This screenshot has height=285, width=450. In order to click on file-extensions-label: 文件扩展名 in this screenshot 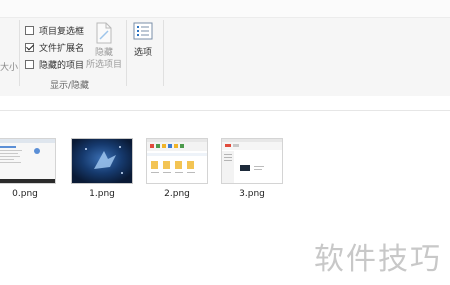, I will do `click(62, 48)`.